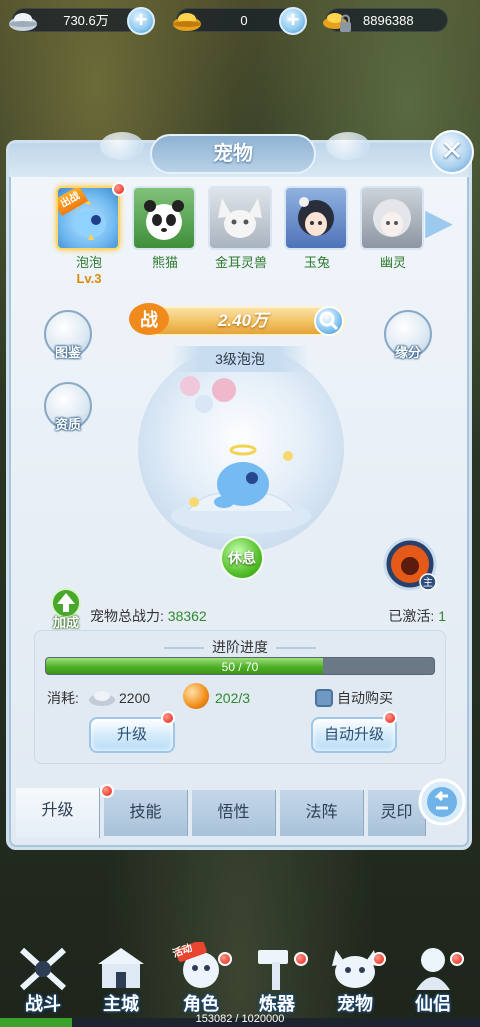 The image size is (480, 1027). Describe the element at coordinates (242, 558) in the screenshot. I see `rest-button: 休息` at that location.